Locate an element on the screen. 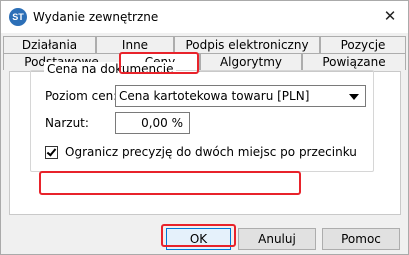 The width and height of the screenshot is (409, 255). tab-pozycje: Pozycje is located at coordinates (363, 44).